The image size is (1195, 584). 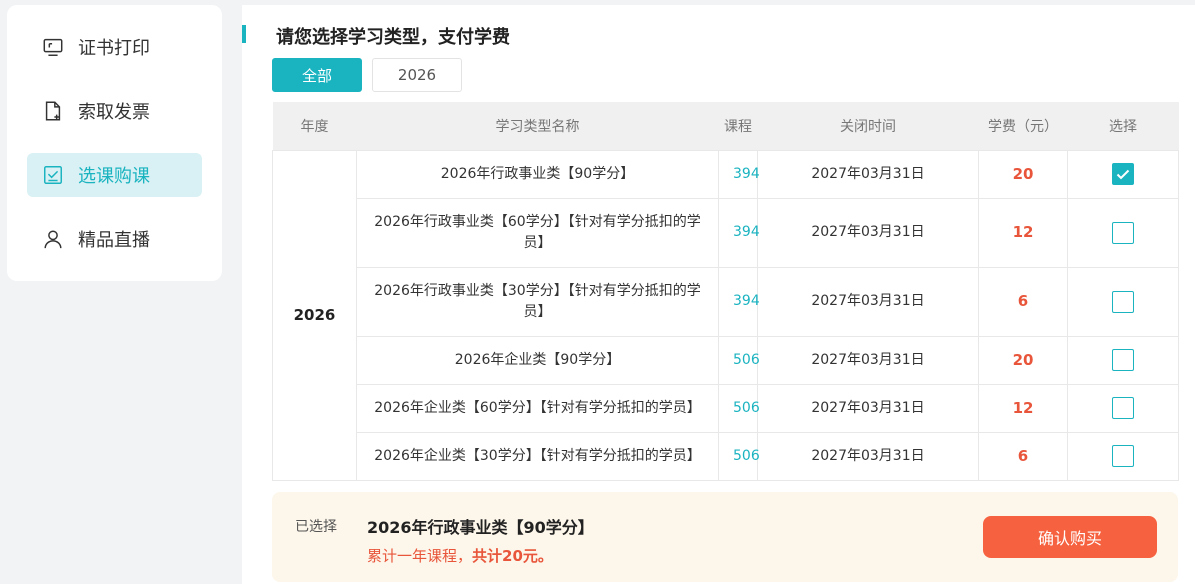 What do you see at coordinates (53, 111) in the screenshot?
I see `invoice-icon` at bounding box center [53, 111].